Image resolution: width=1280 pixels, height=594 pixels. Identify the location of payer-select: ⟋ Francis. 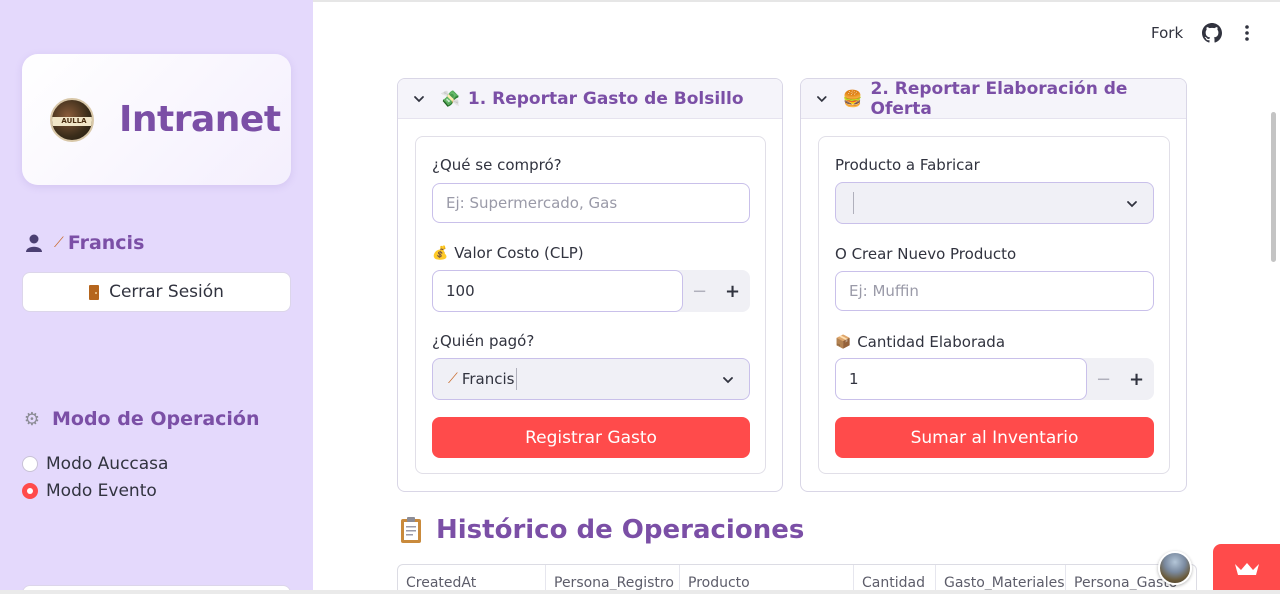
(591, 379).